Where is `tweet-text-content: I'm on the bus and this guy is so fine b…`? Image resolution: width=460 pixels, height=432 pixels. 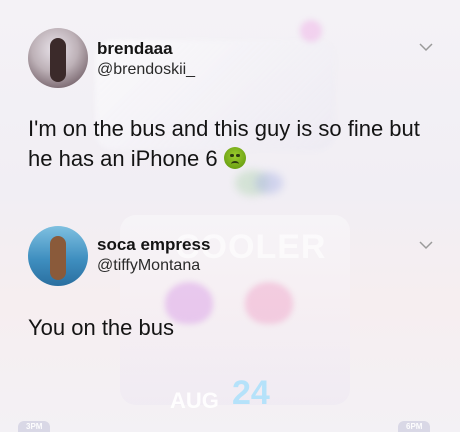 tweet-text-content: I'm on the bus and this guy is so fine b… is located at coordinates (224, 143).